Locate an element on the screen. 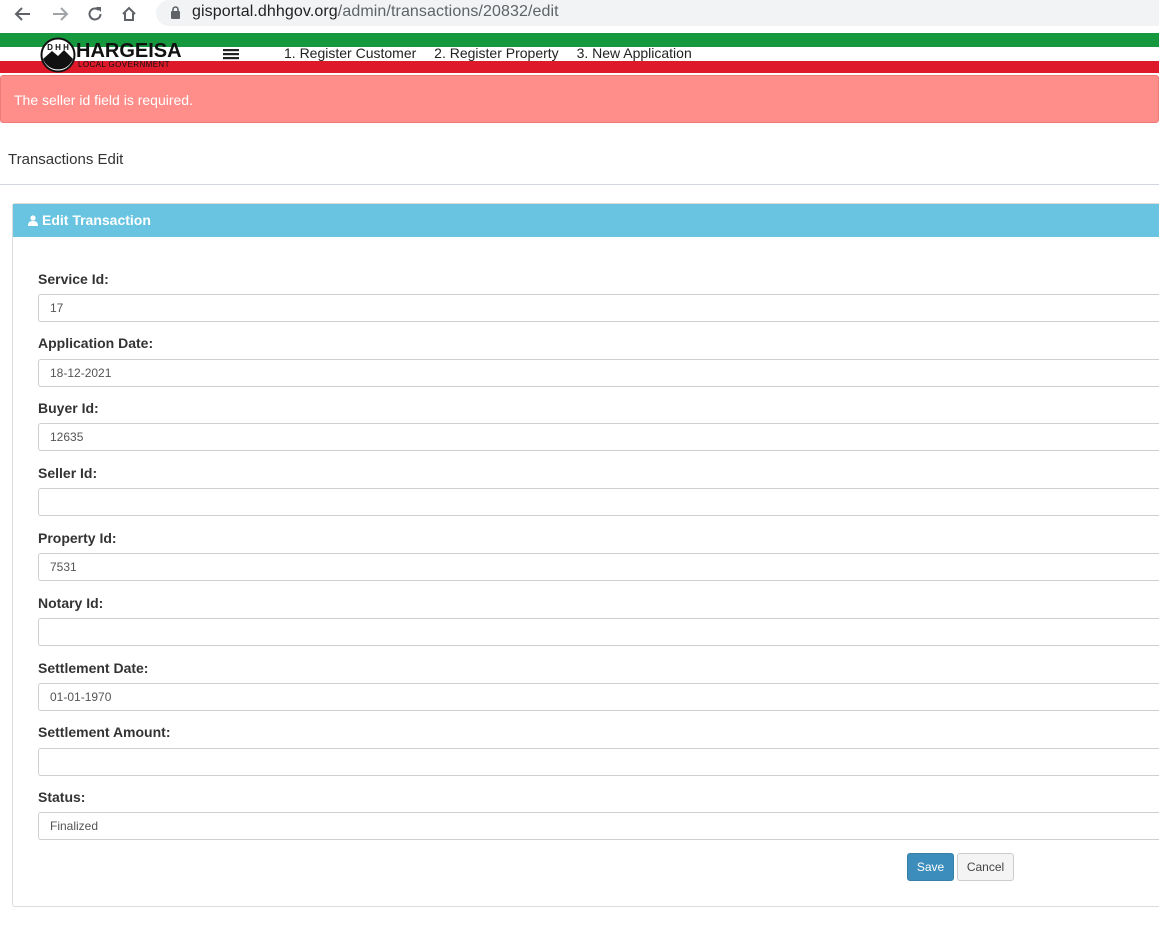 The image size is (1159, 926). property-id-label: Property Id: is located at coordinates (77, 538).